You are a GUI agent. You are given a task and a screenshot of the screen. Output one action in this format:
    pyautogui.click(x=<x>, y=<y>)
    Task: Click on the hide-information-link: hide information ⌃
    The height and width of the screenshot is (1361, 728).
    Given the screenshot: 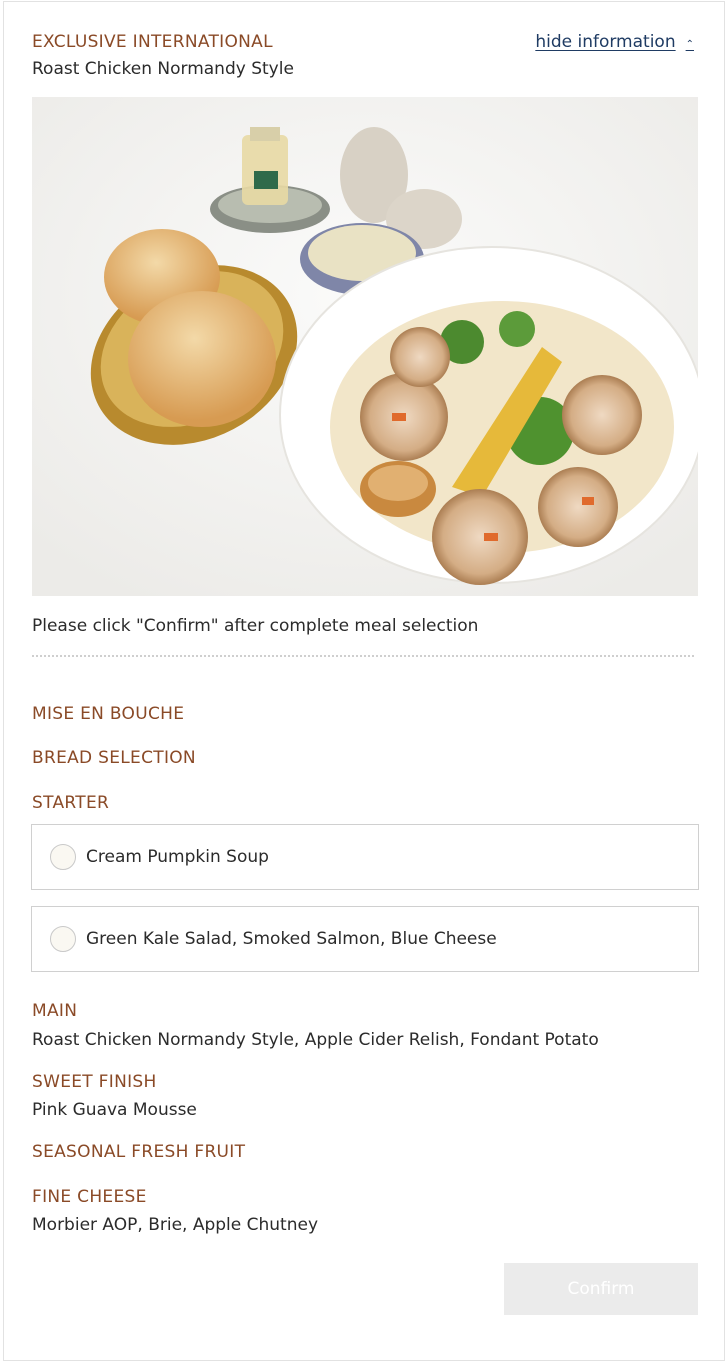 What is the action you would take?
    pyautogui.click(x=614, y=42)
    